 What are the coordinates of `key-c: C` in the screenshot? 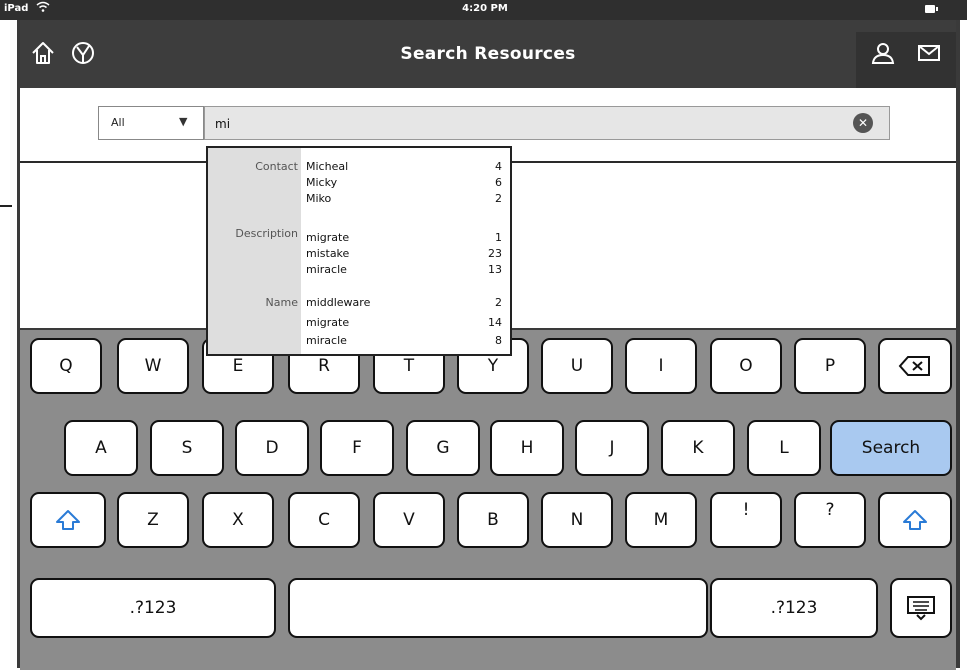 It's located at (324, 520).